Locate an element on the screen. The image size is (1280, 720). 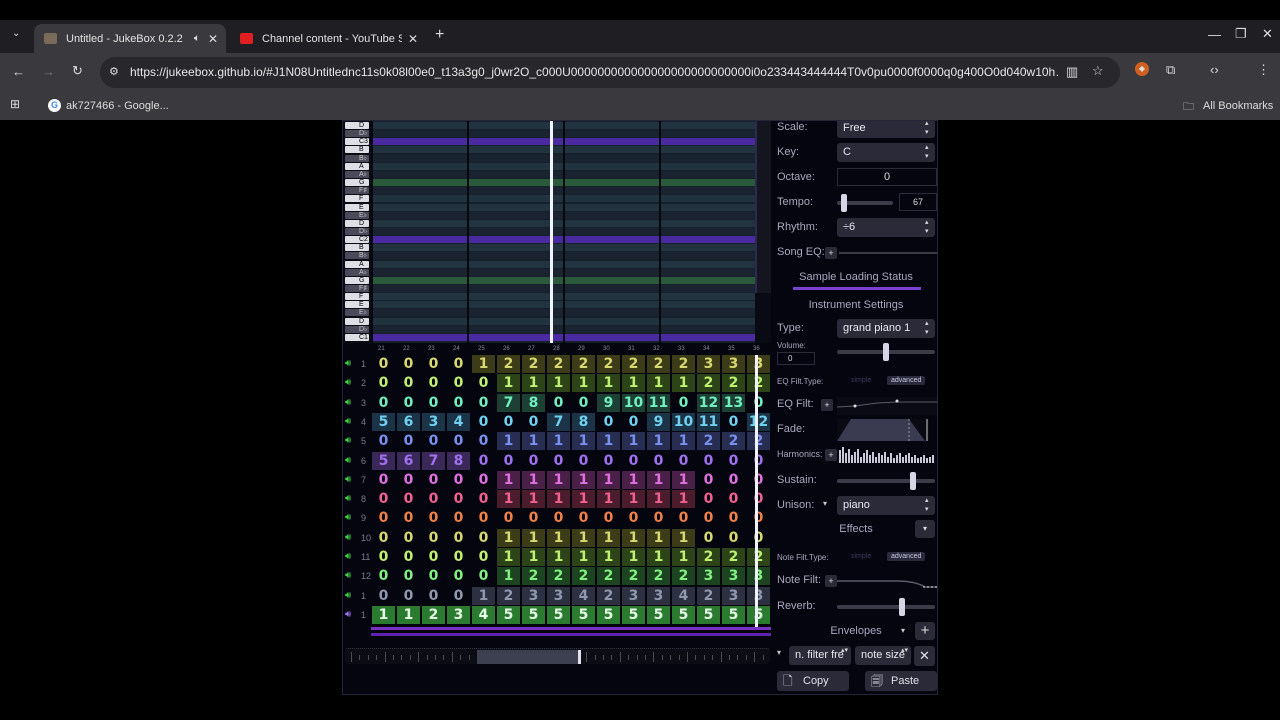
song-eq-graph is located at coordinates (888, 253).